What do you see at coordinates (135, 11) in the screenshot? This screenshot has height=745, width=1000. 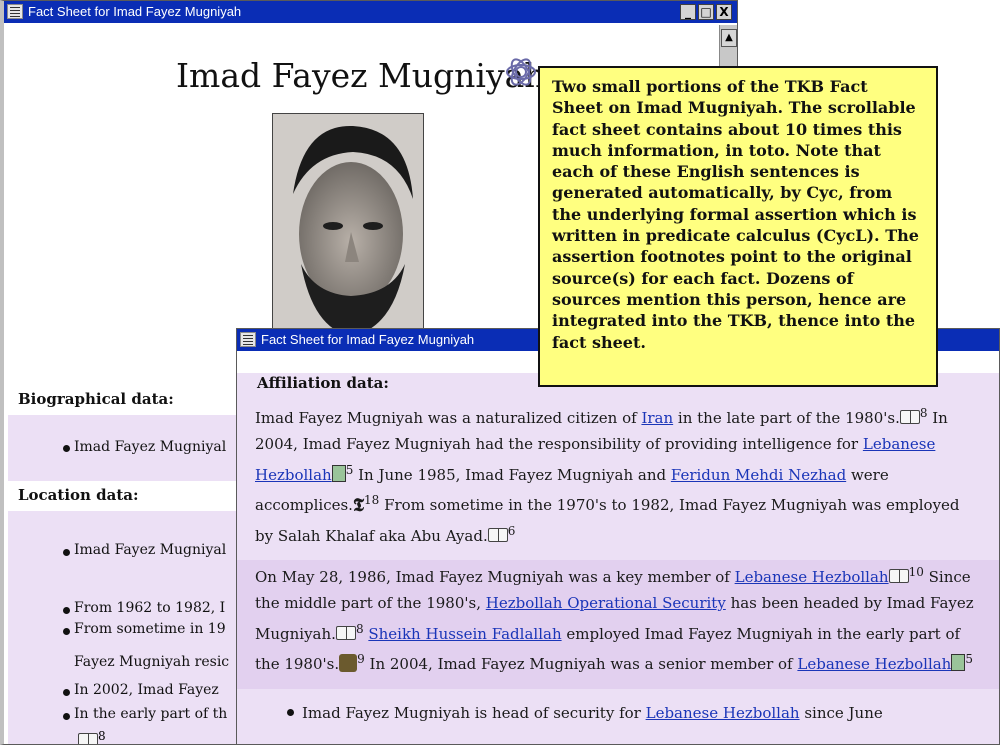 I see `back-window-title: Fact Sheet for Imad Fayez Mugniyah` at bounding box center [135, 11].